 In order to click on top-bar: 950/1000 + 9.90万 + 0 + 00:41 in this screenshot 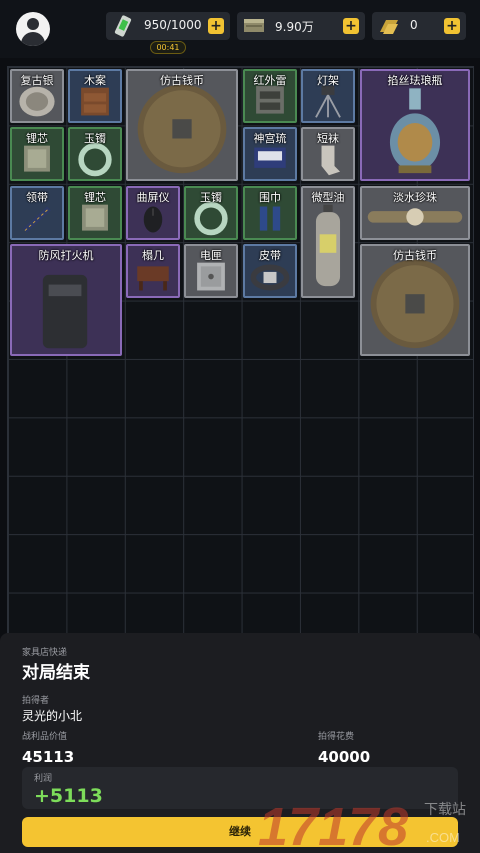, I will do `click(240, 29)`.